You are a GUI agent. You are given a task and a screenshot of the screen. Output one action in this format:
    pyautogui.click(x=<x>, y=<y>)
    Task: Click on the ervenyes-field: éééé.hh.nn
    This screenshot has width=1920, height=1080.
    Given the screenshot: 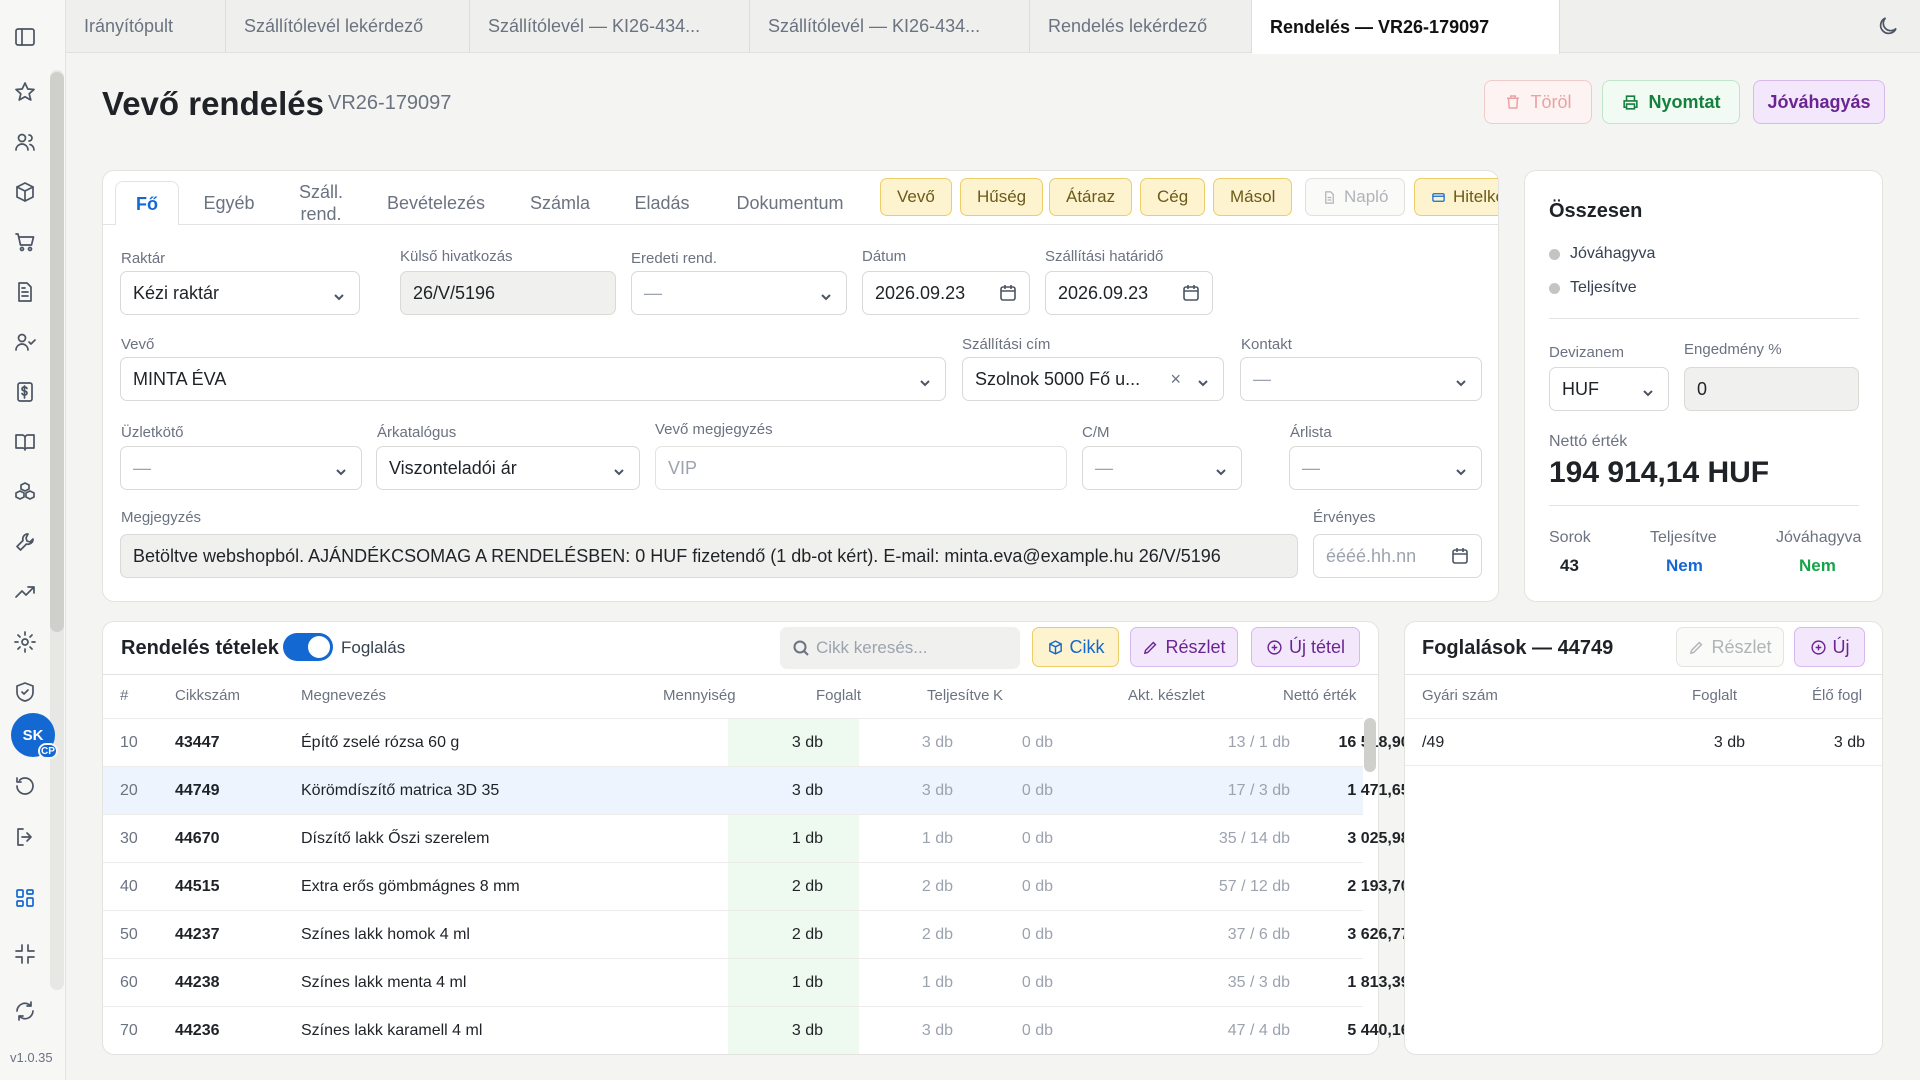 What is the action you would take?
    pyautogui.click(x=1397, y=556)
    